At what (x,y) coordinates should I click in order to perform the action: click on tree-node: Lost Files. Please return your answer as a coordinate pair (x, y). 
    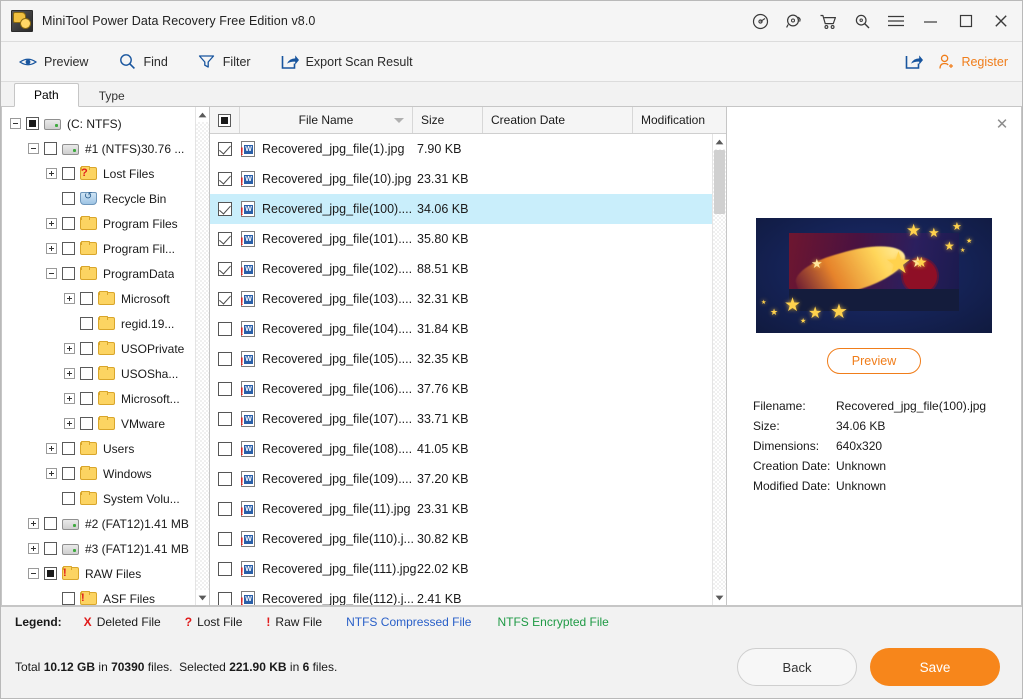
    Looking at the image, I should click on (98, 173).